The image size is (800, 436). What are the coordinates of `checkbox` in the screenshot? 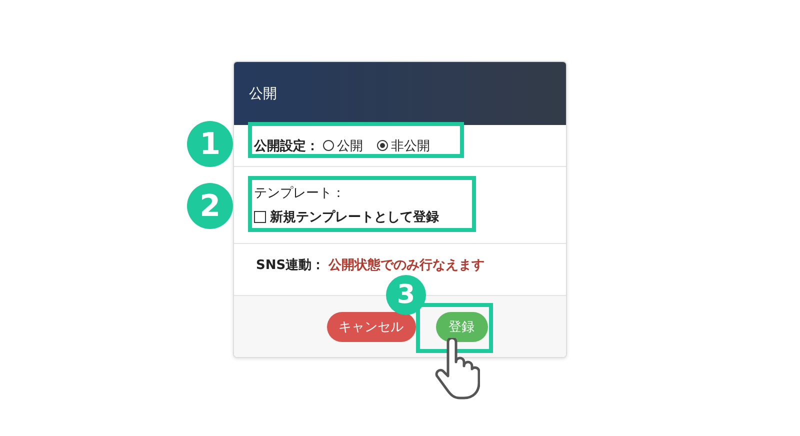 It's located at (260, 217).